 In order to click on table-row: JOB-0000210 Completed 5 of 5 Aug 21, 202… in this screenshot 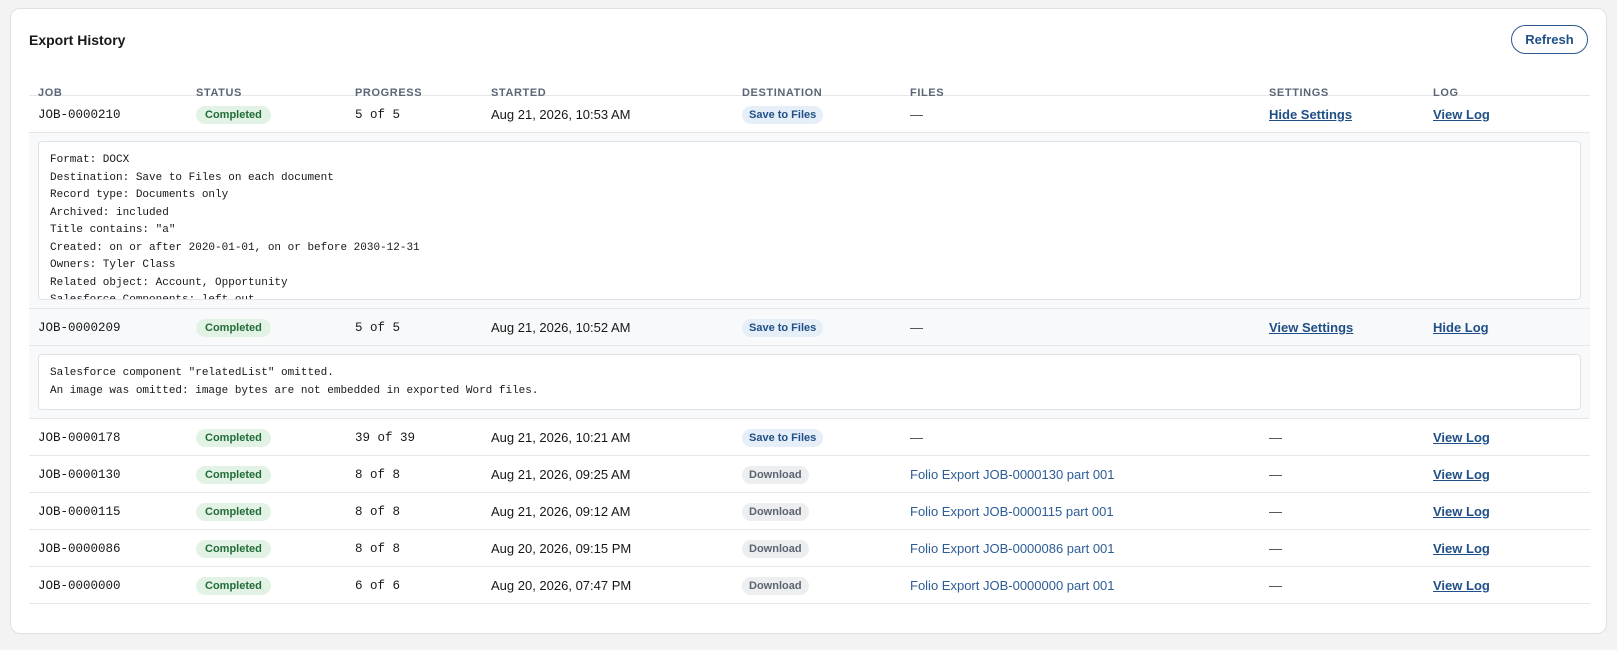, I will do `click(809, 114)`.